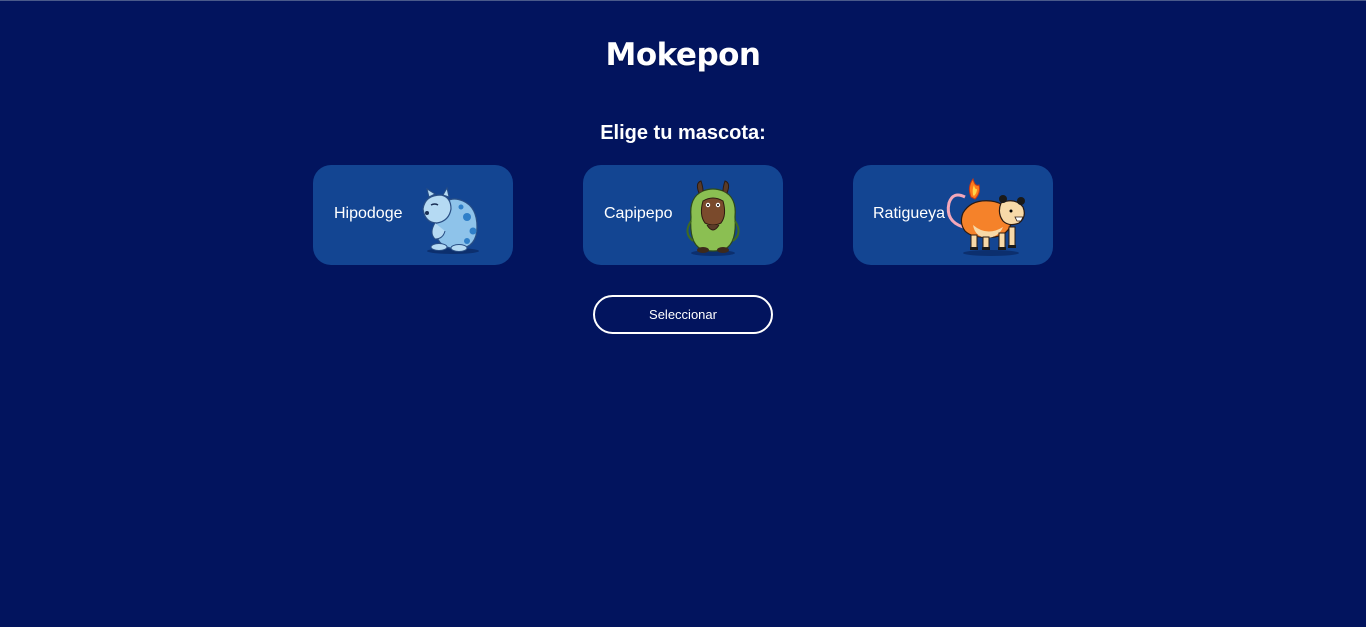  I want to click on pet-card-capipepo: Capipepo, so click(683, 215).